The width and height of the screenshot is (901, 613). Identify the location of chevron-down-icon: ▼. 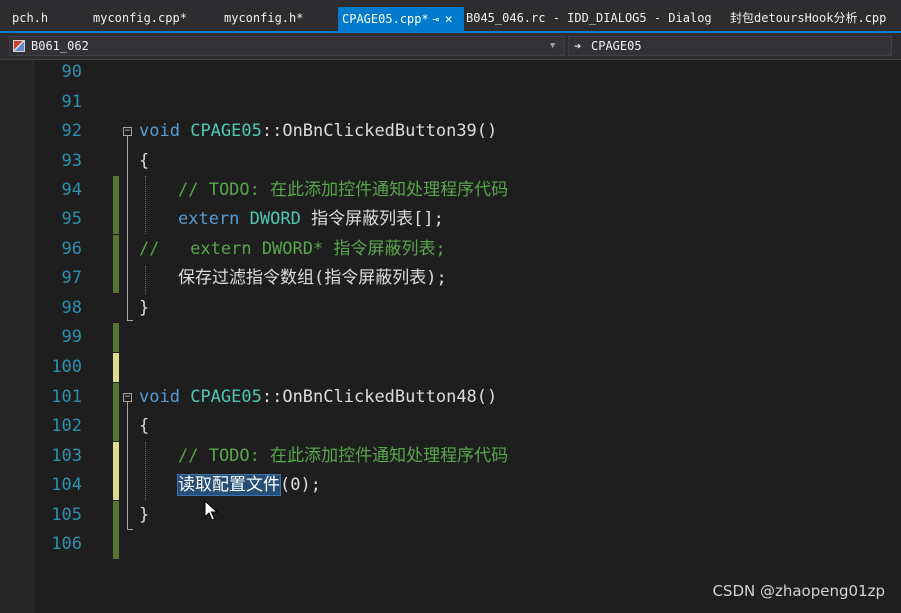
(555, 46).